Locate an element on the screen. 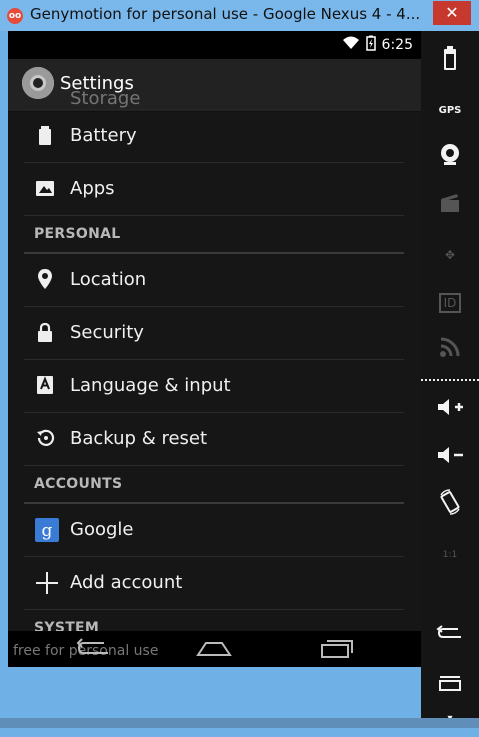 Image resolution: width=479 pixels, height=737 pixels. scale-icon: 1:1 is located at coordinates (450, 555).